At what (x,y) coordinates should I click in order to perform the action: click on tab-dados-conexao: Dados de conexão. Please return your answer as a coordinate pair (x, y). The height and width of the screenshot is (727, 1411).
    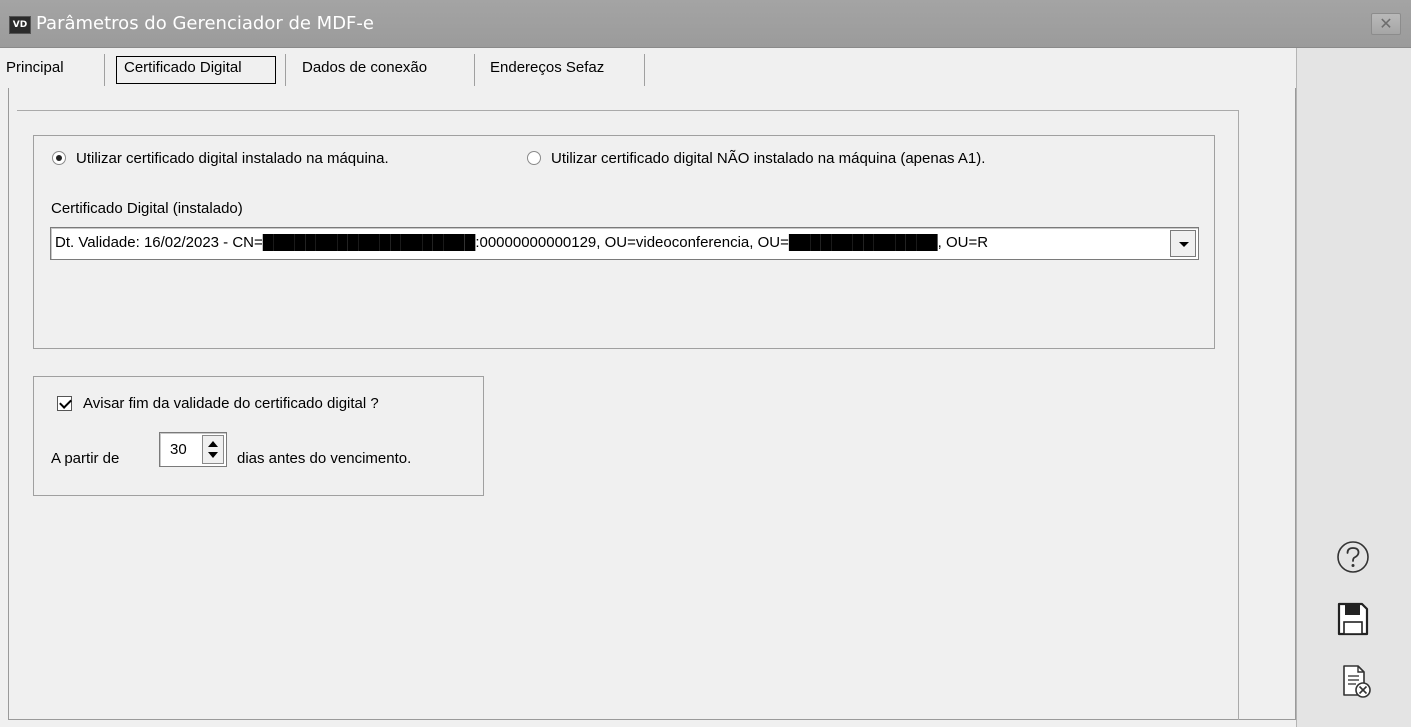
    Looking at the image, I should click on (361, 68).